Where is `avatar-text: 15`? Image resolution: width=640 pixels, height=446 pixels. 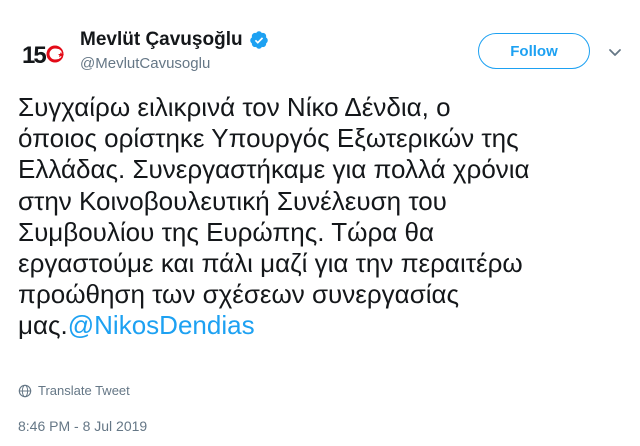
avatar-text: 15 is located at coordinates (34, 55).